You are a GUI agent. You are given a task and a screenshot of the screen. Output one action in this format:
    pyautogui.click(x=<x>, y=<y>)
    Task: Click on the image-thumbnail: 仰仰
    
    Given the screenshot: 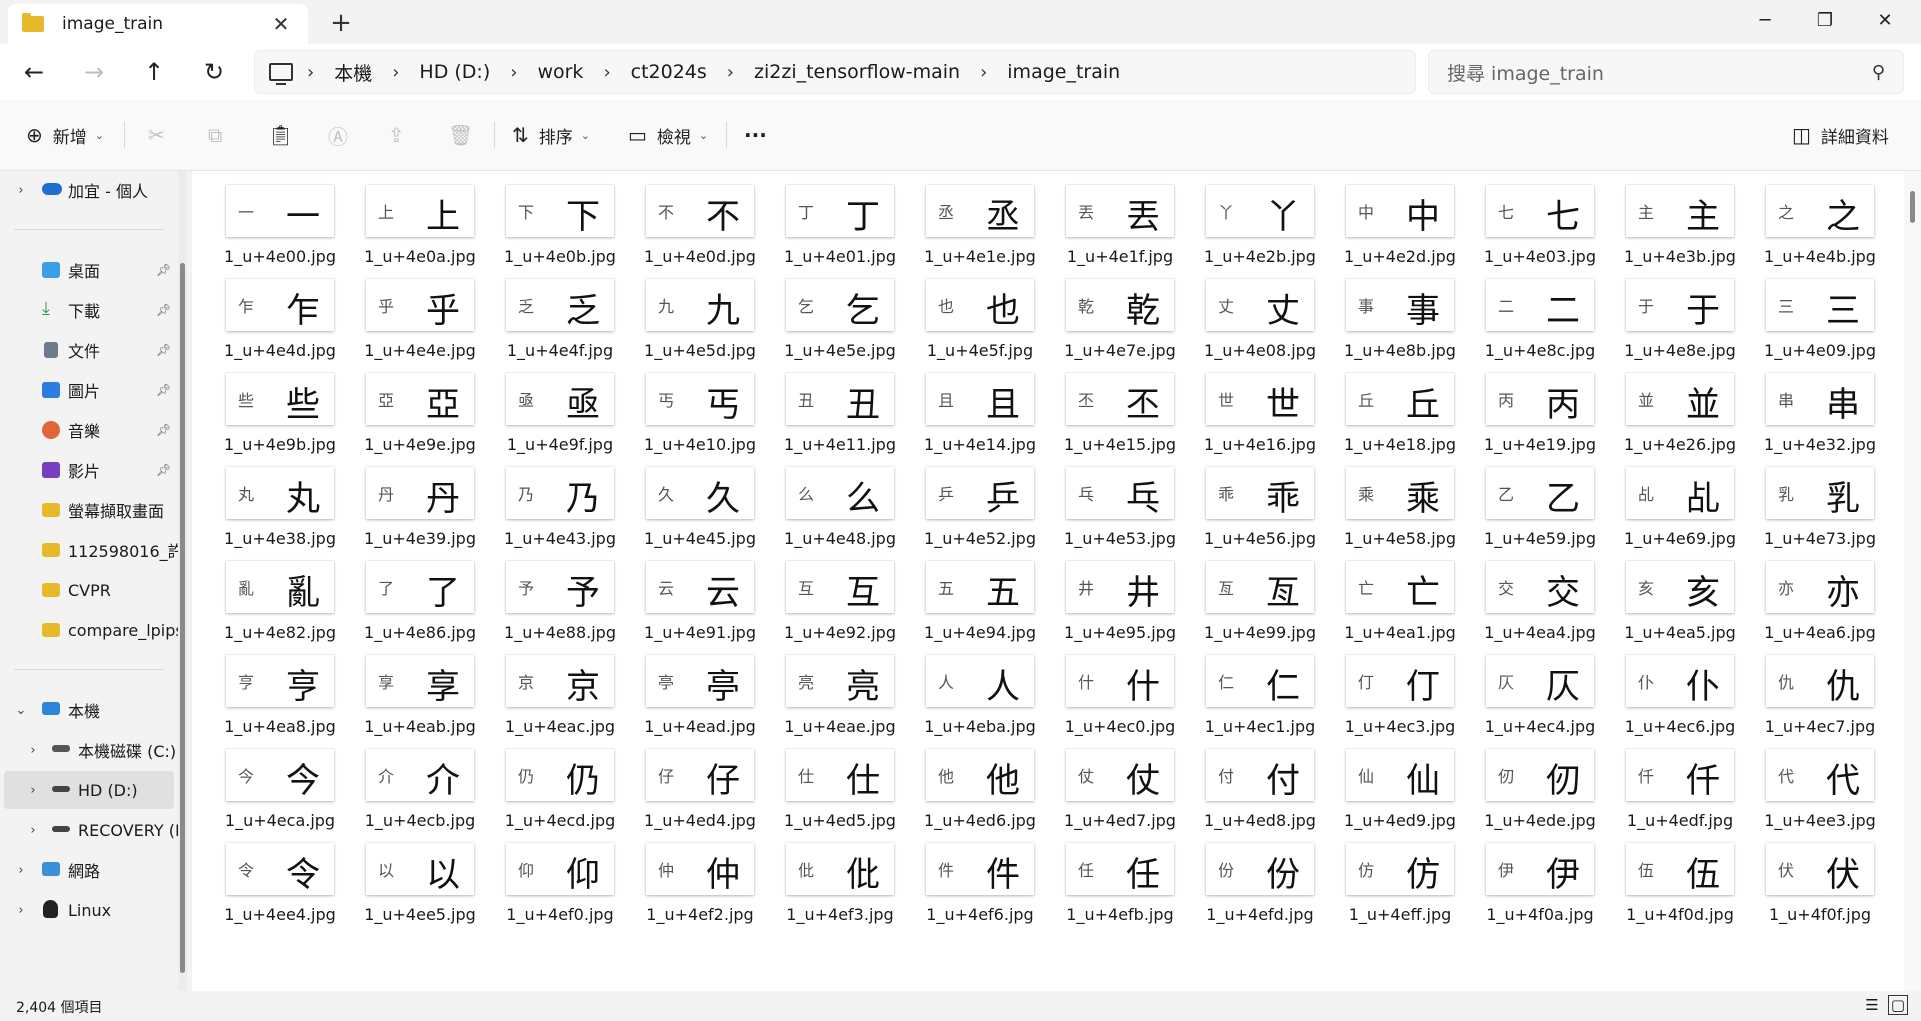 What is the action you would take?
    pyautogui.click(x=560, y=869)
    